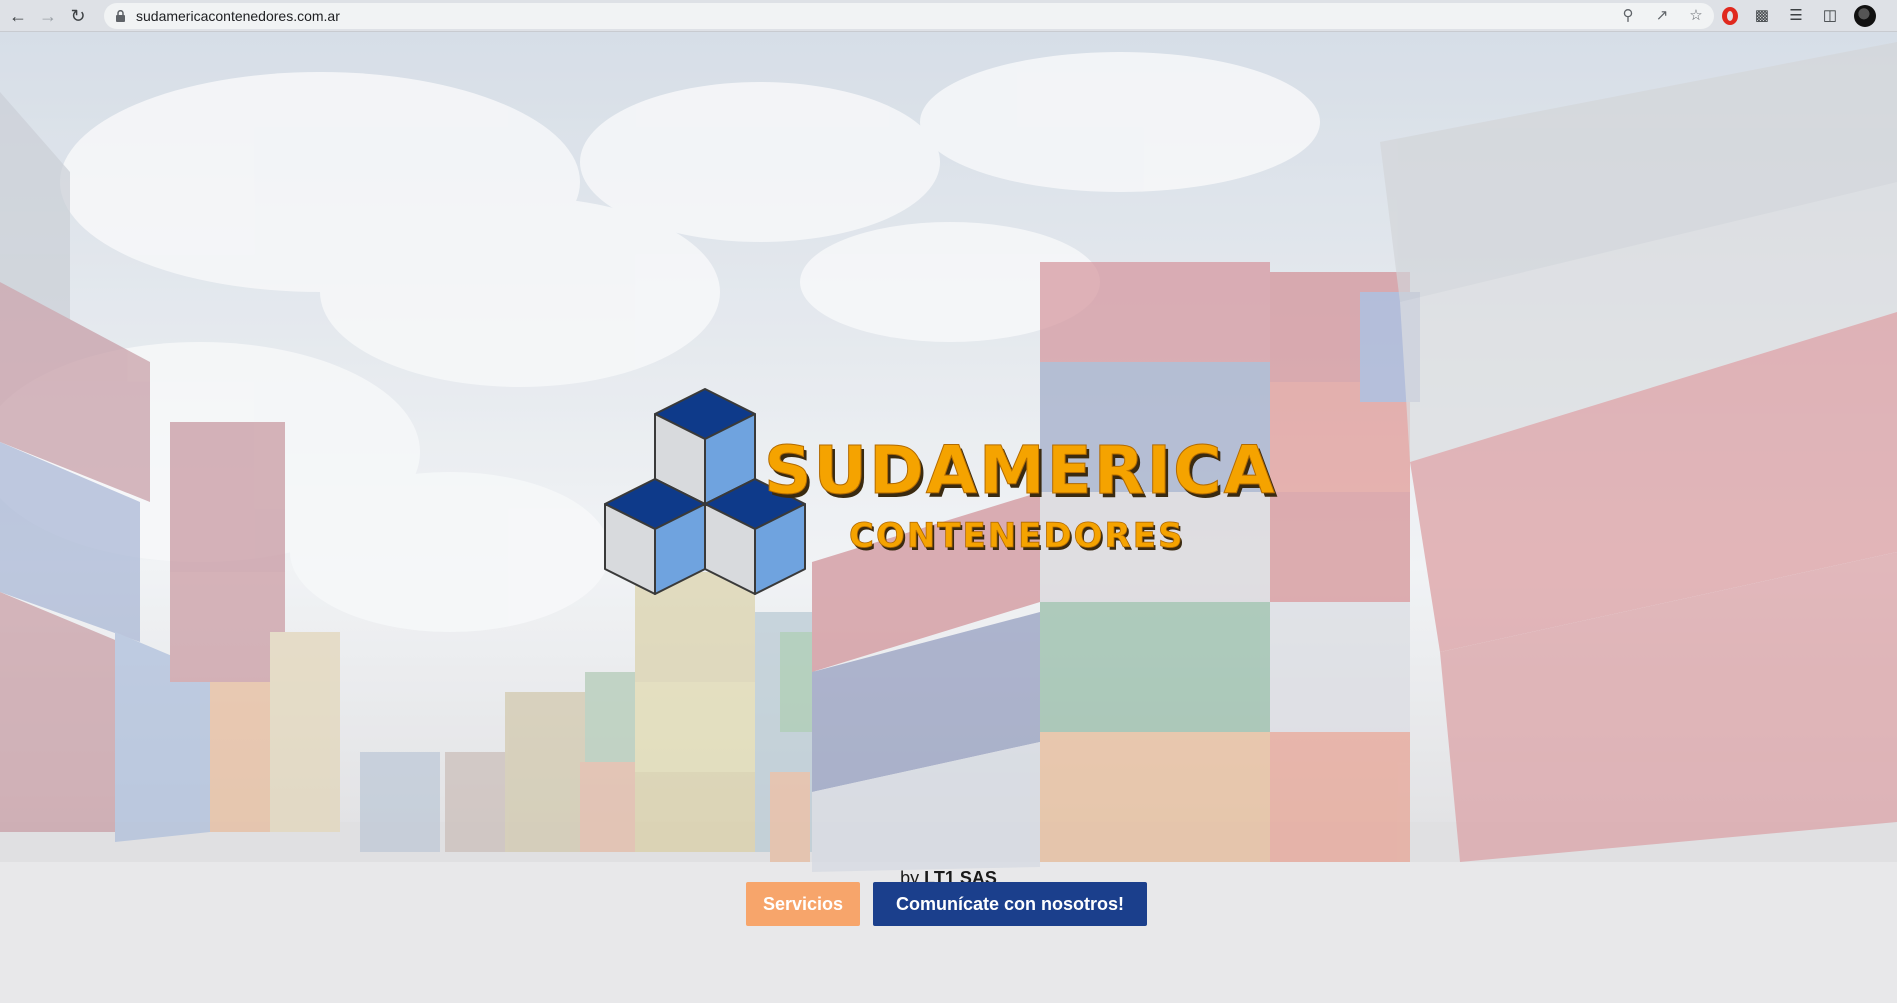 This screenshot has width=1897, height=1003. Describe the element at coordinates (803, 904) in the screenshot. I see `servicios-button: Servicios` at that location.